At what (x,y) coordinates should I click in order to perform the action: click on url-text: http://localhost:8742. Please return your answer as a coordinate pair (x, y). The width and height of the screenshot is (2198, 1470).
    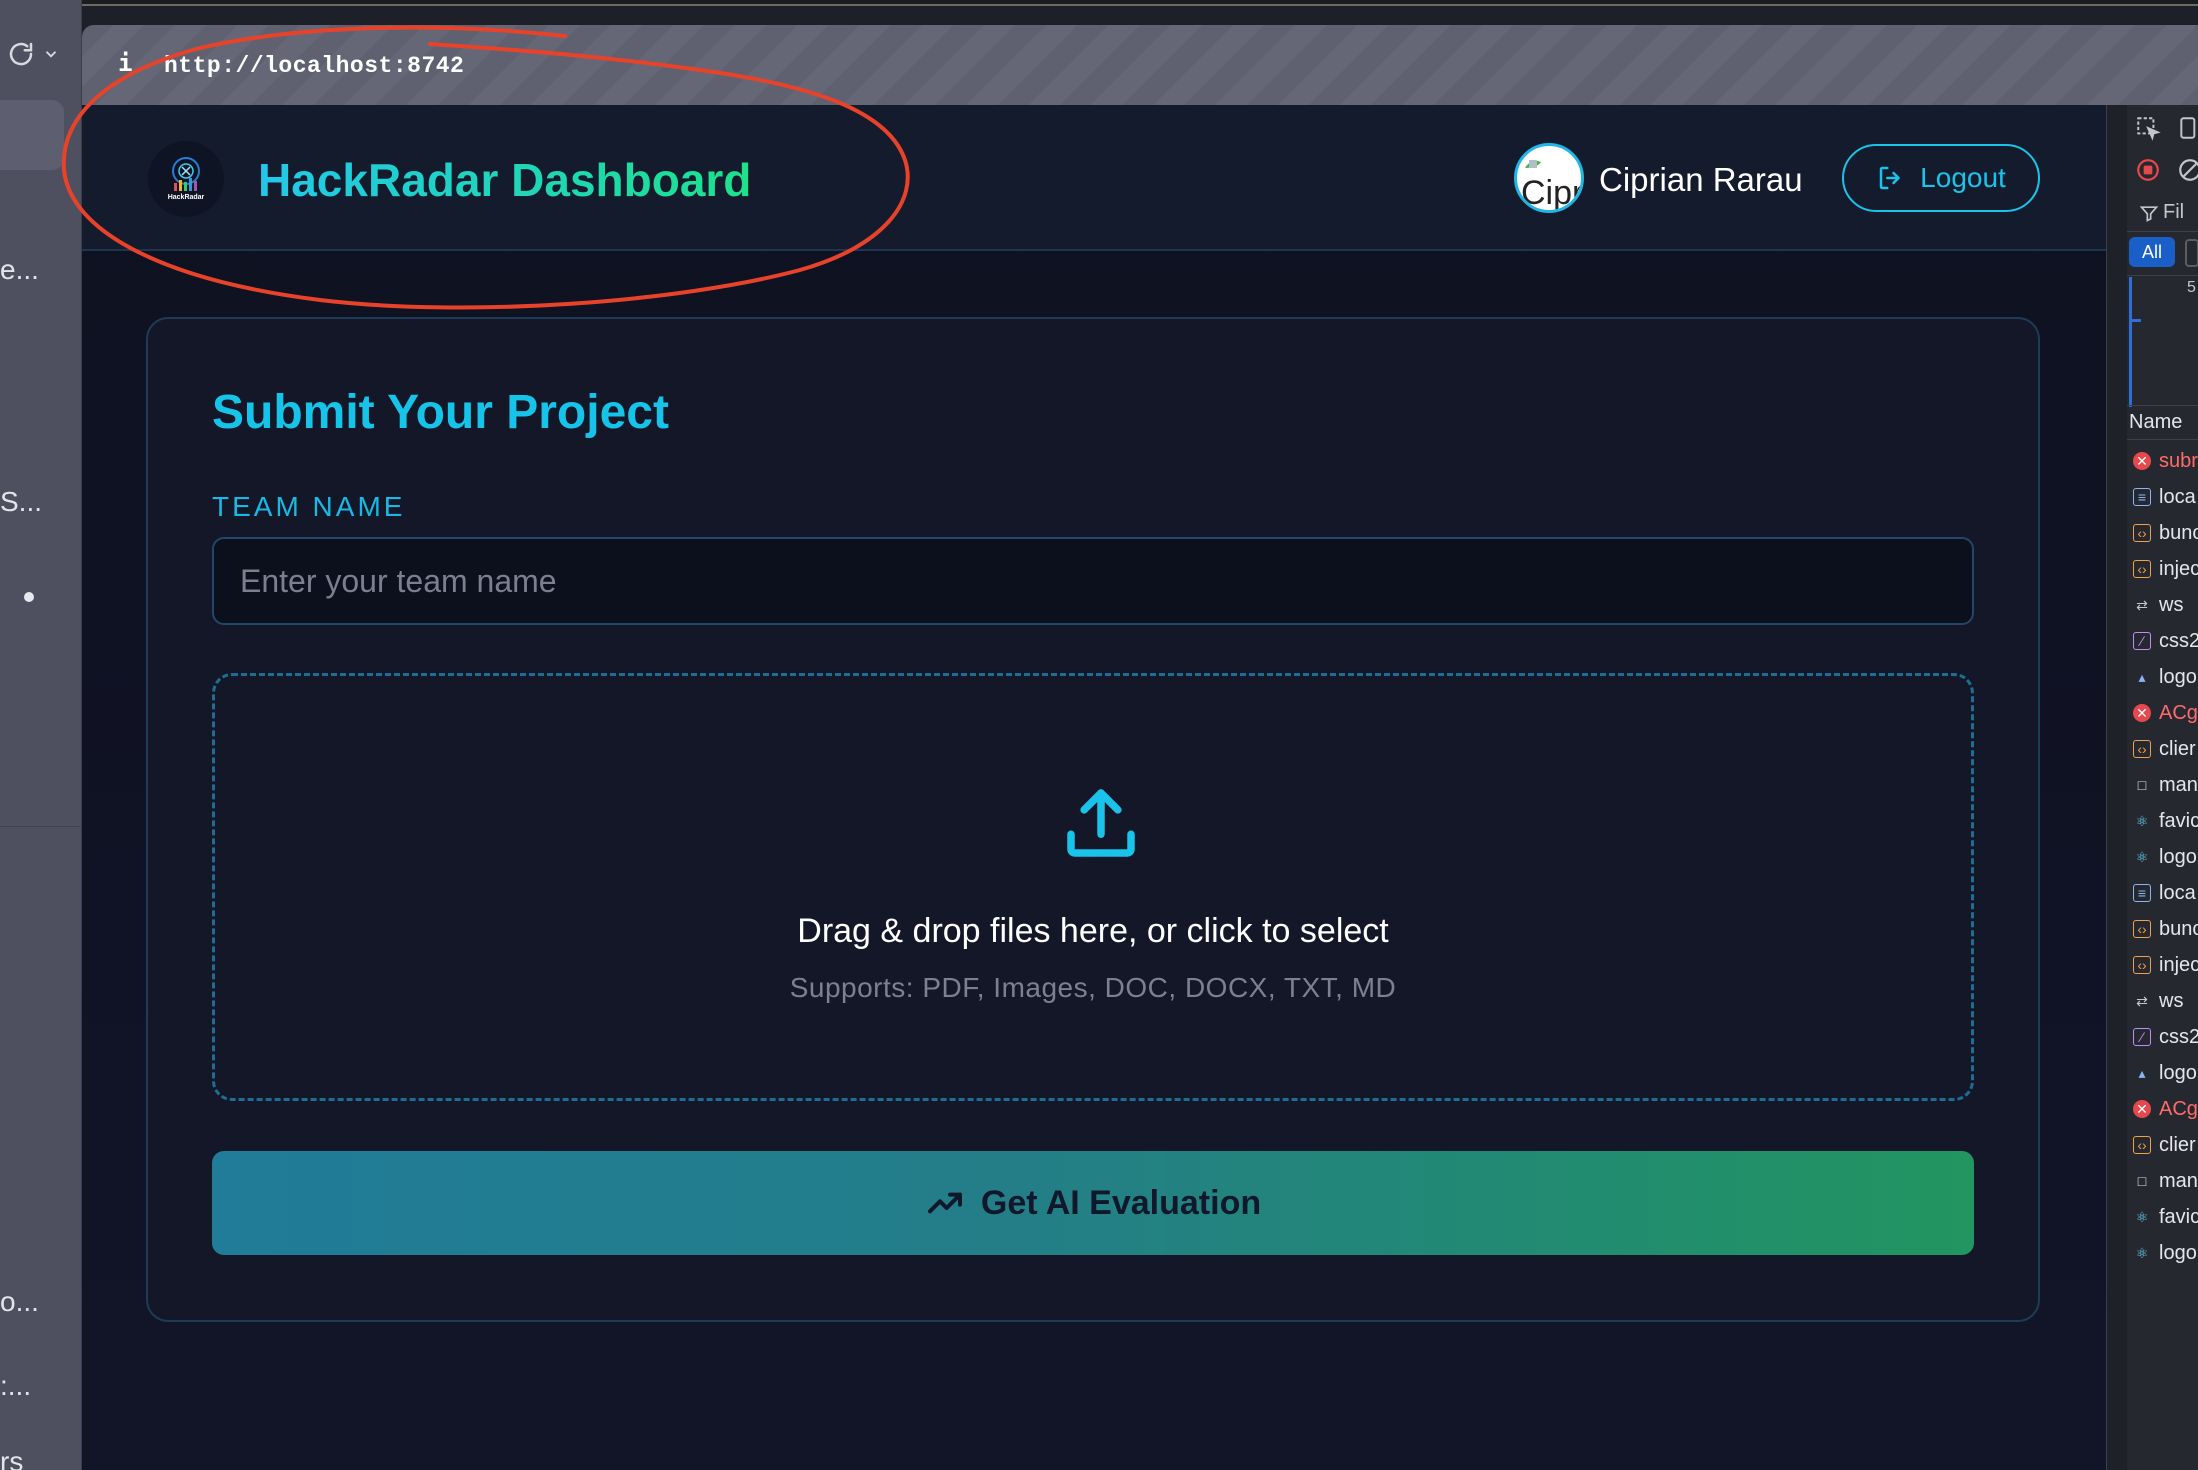
    Looking at the image, I should click on (314, 66).